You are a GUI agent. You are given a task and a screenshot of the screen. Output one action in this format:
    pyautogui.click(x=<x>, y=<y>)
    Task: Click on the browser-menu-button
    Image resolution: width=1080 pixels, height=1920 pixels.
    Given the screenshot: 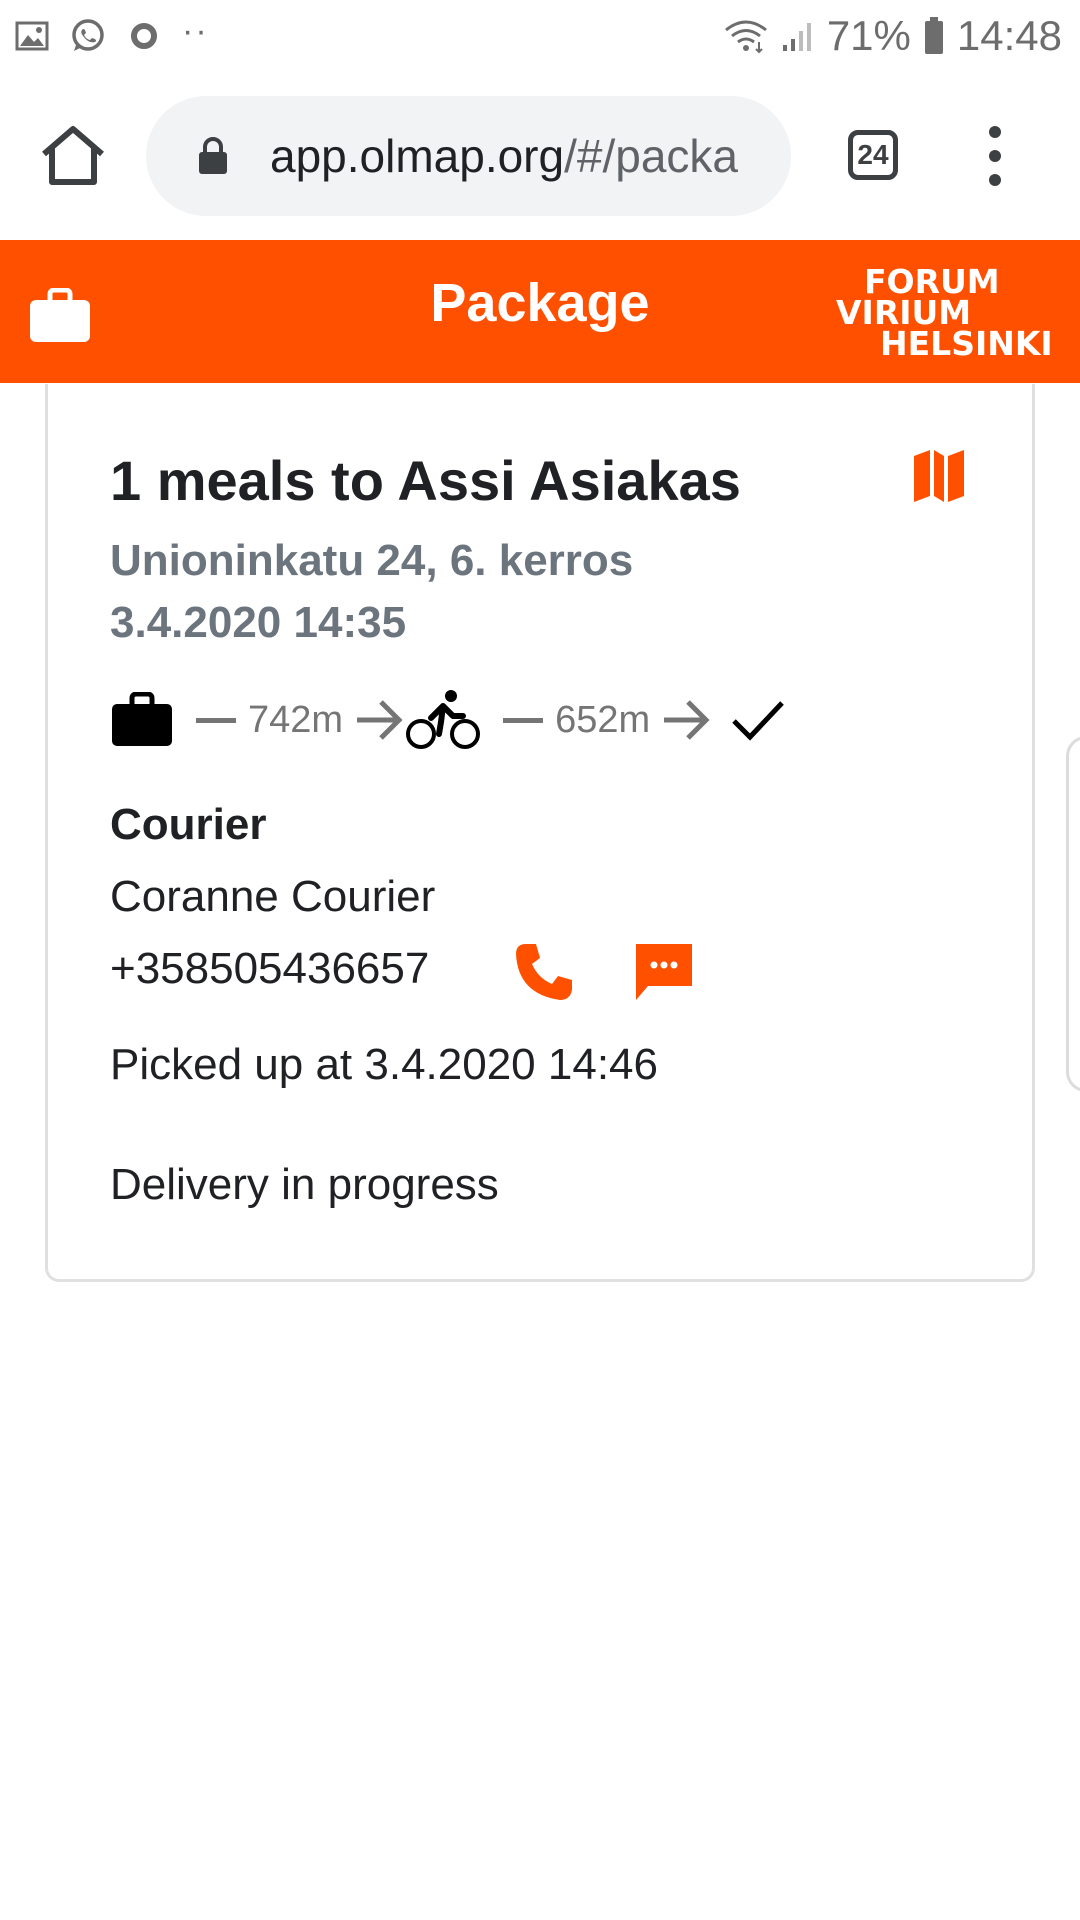 What is the action you would take?
    pyautogui.click(x=995, y=156)
    